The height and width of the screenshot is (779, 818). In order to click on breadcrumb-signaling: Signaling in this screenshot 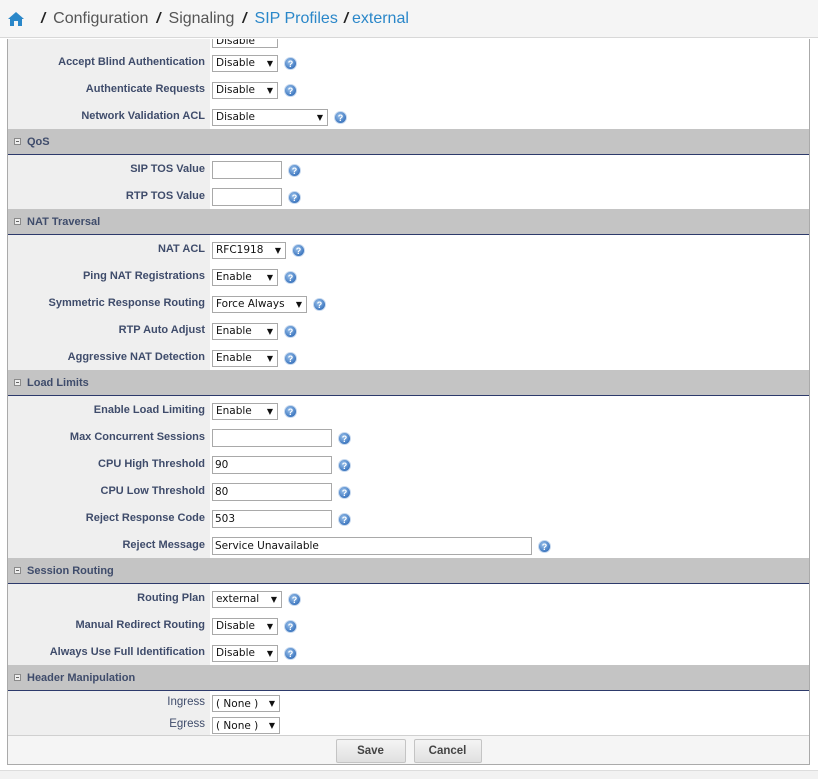, I will do `click(201, 18)`.